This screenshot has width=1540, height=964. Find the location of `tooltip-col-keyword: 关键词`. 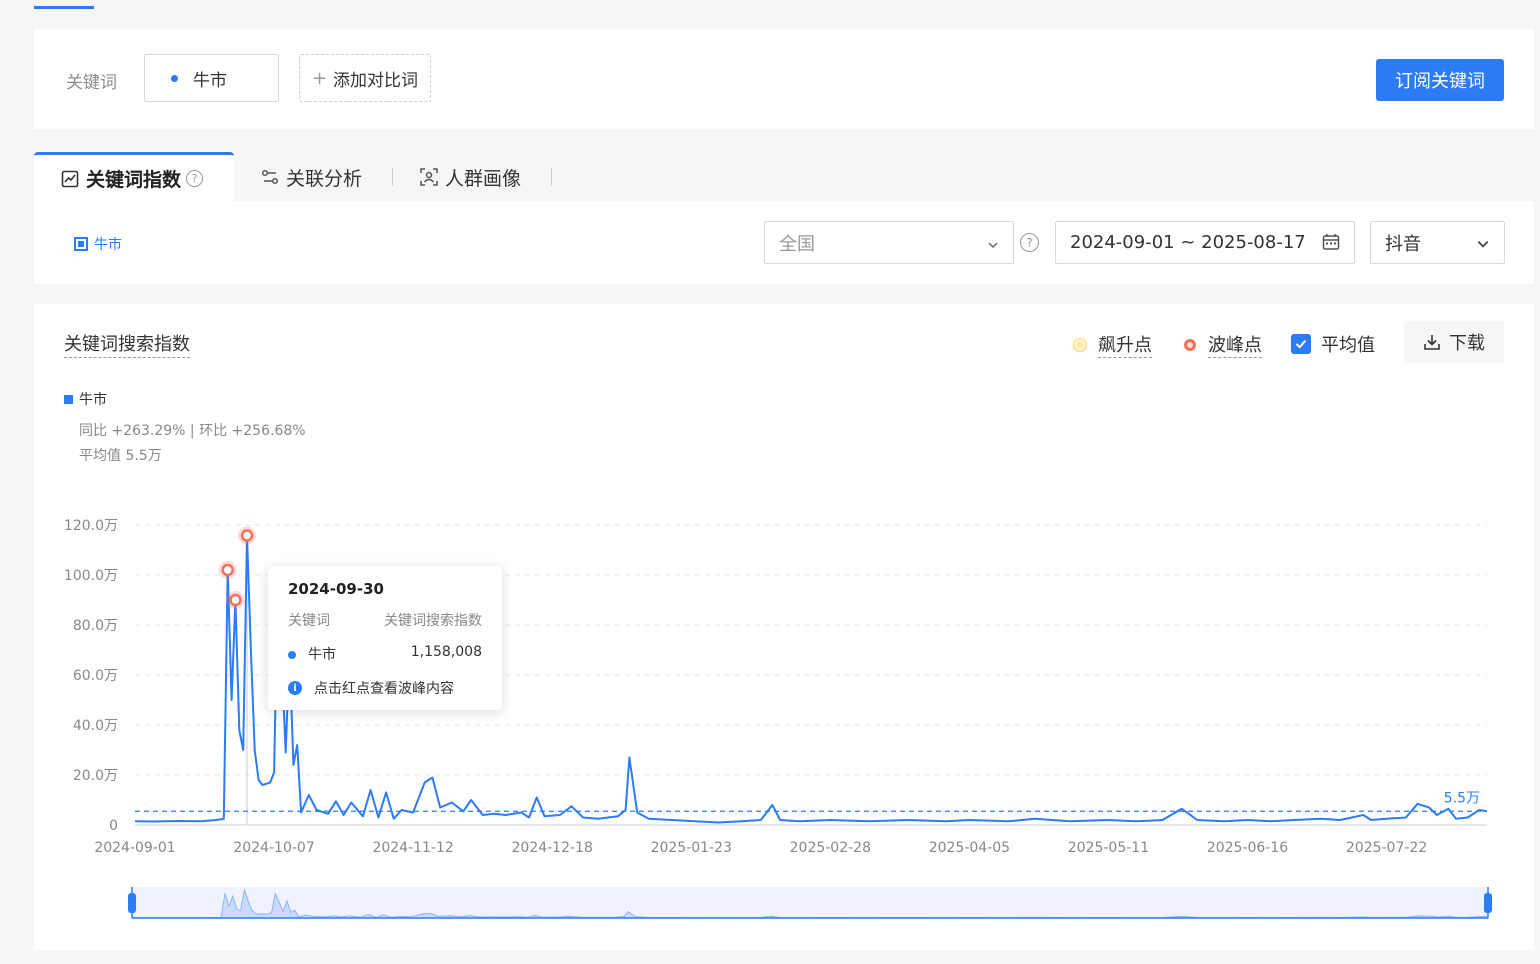

tooltip-col-keyword: 关键词 is located at coordinates (309, 621).